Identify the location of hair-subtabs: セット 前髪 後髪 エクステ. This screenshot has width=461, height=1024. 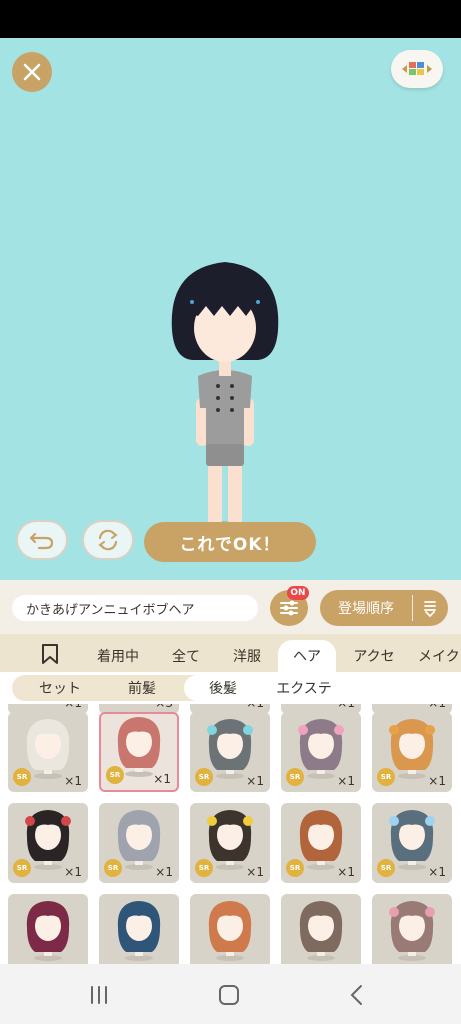
(230, 688).